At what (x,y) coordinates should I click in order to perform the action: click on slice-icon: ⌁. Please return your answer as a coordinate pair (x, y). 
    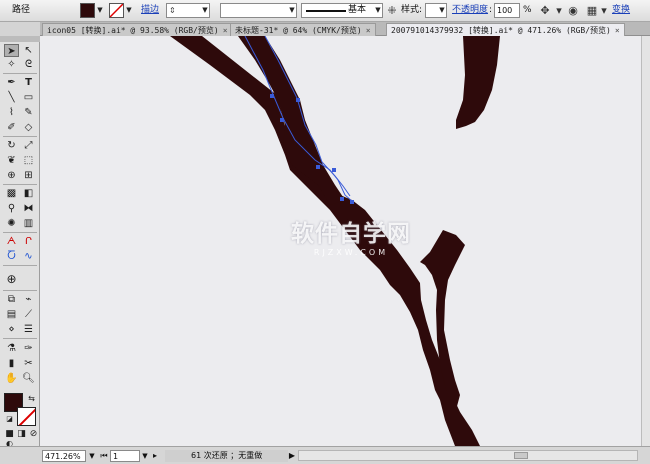
    Looking at the image, I should click on (28, 299).